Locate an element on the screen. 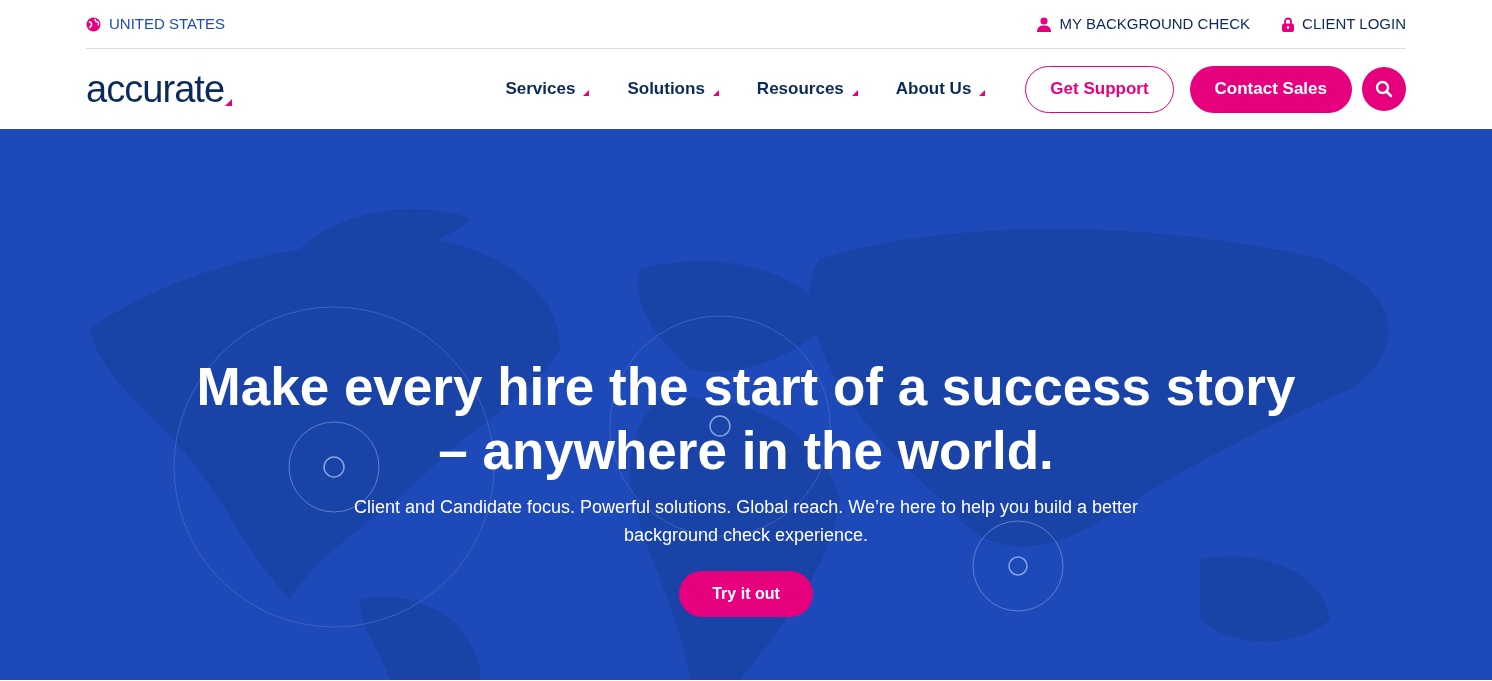 The width and height of the screenshot is (1492, 681). search-button is located at coordinates (1384, 89).